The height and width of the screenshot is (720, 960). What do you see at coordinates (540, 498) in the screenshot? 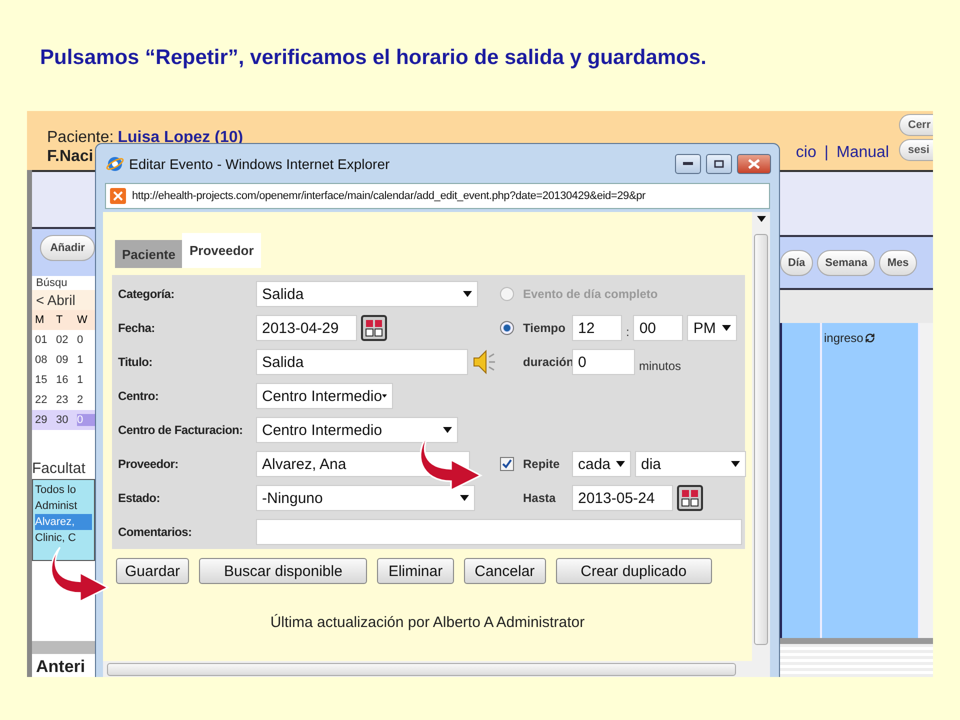
I see `until-label: Hasta` at bounding box center [540, 498].